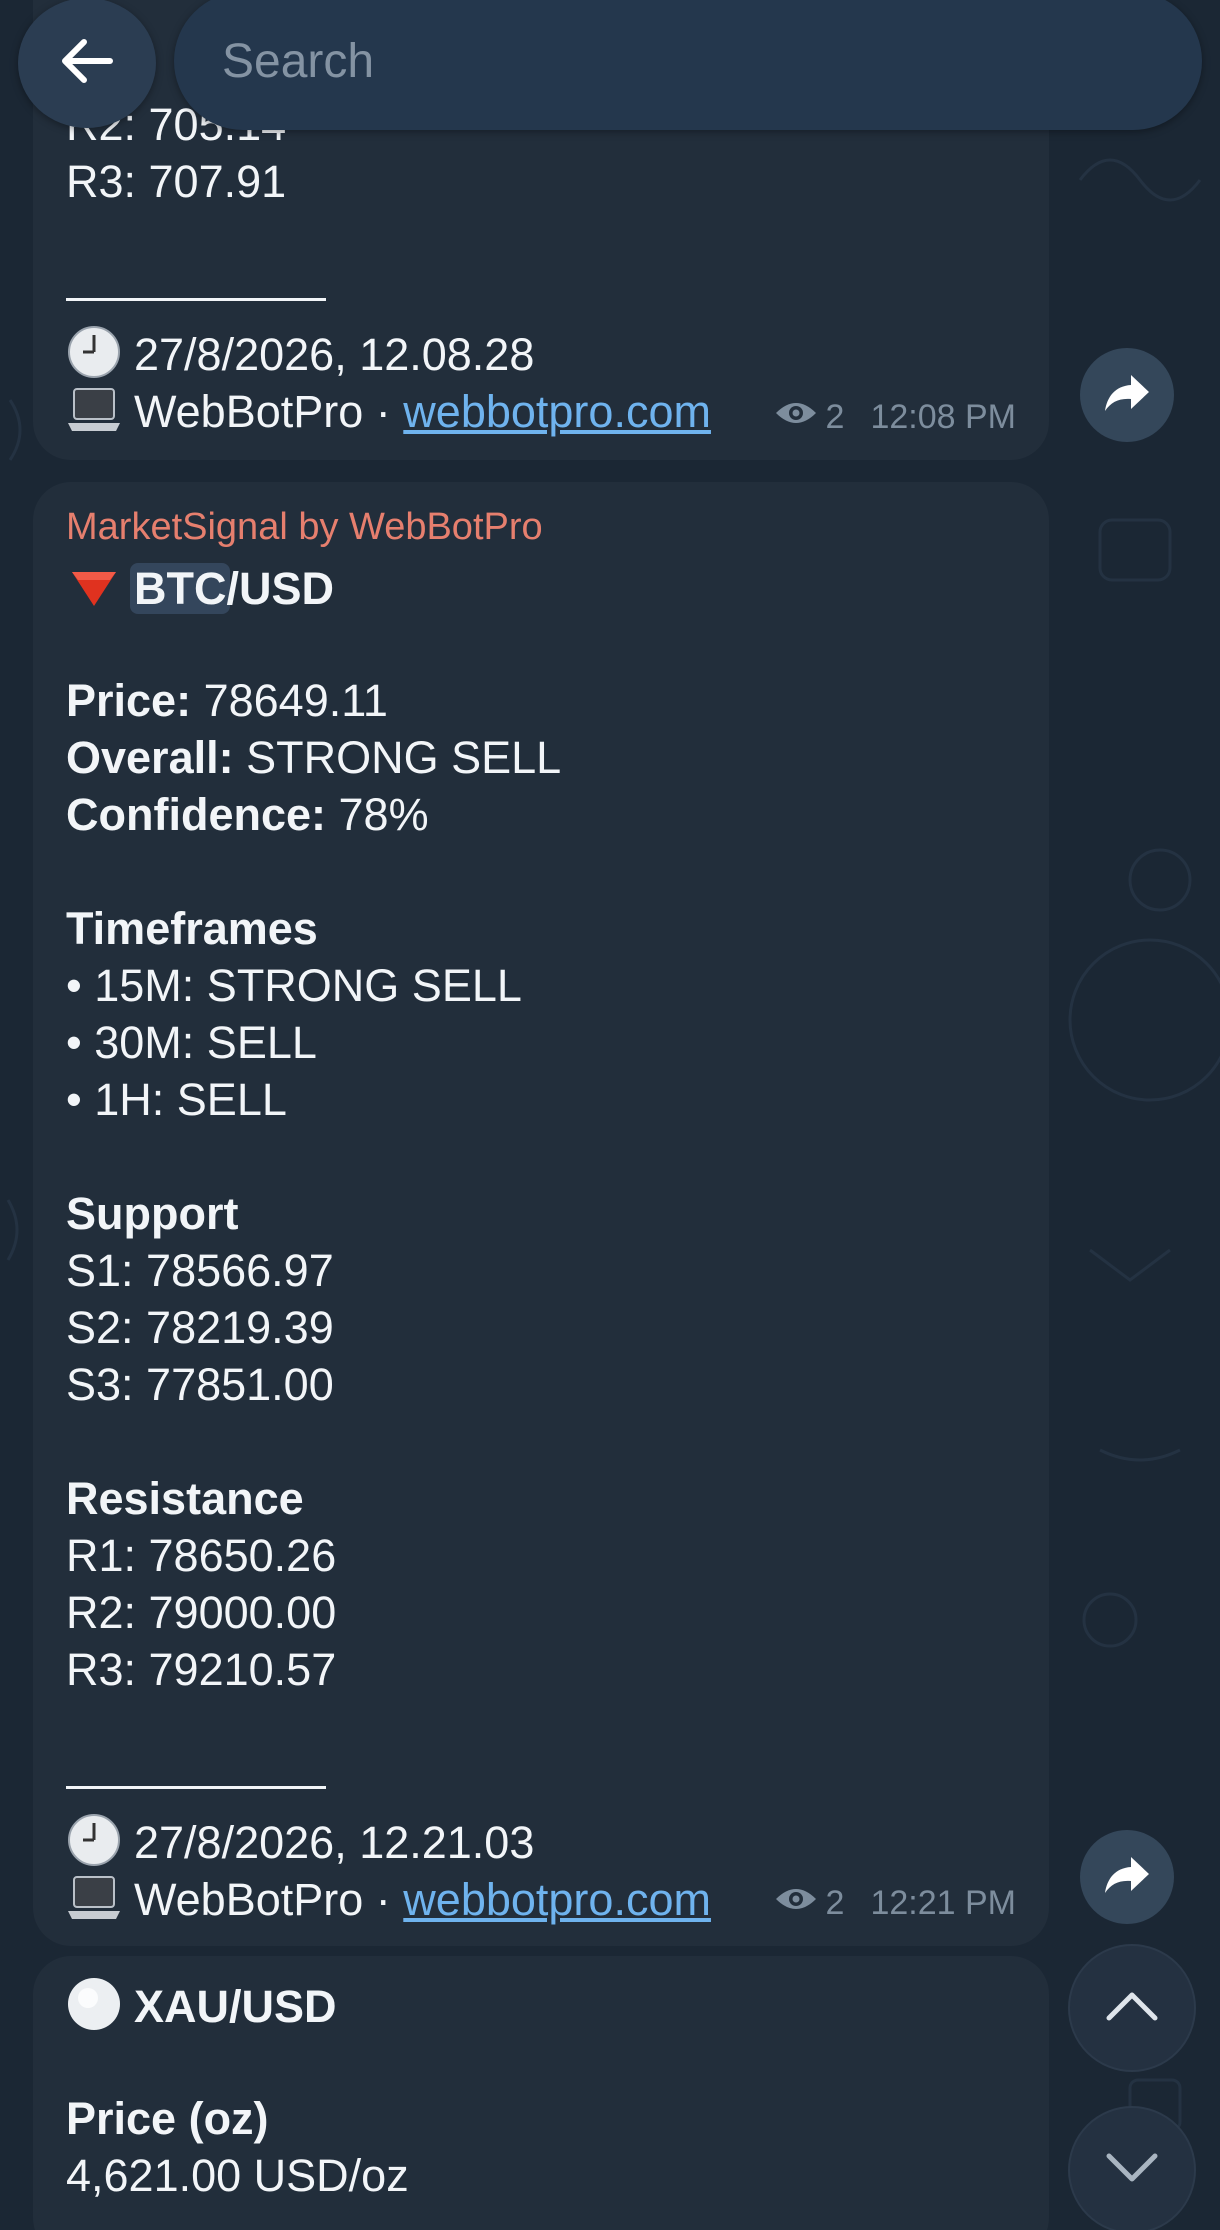  Describe the element at coordinates (185, 1498) in the screenshot. I see `resistance-title: Resistance` at that location.